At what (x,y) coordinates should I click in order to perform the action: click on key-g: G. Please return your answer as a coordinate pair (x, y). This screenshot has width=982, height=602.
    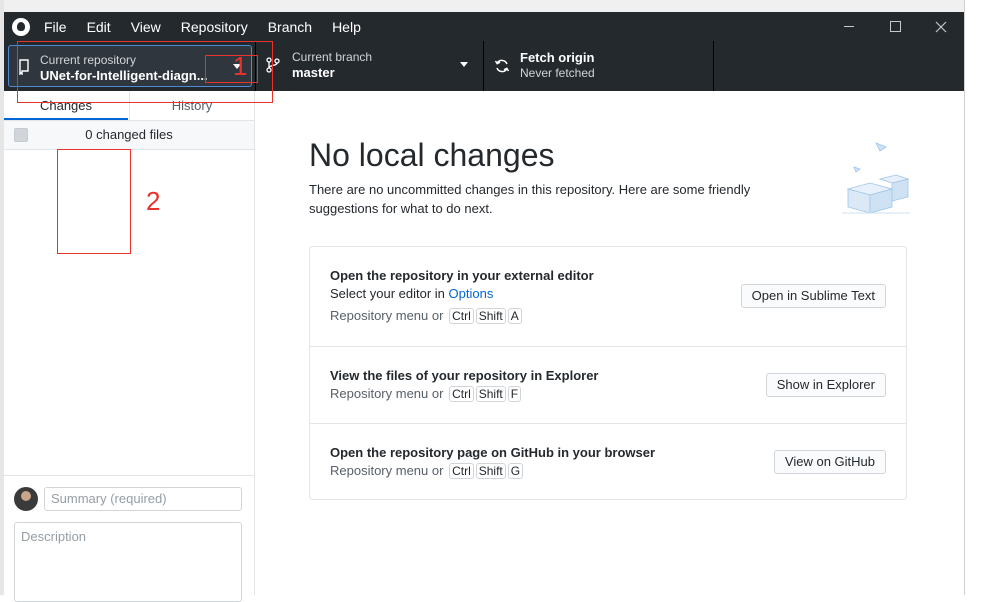
    Looking at the image, I should click on (515, 471).